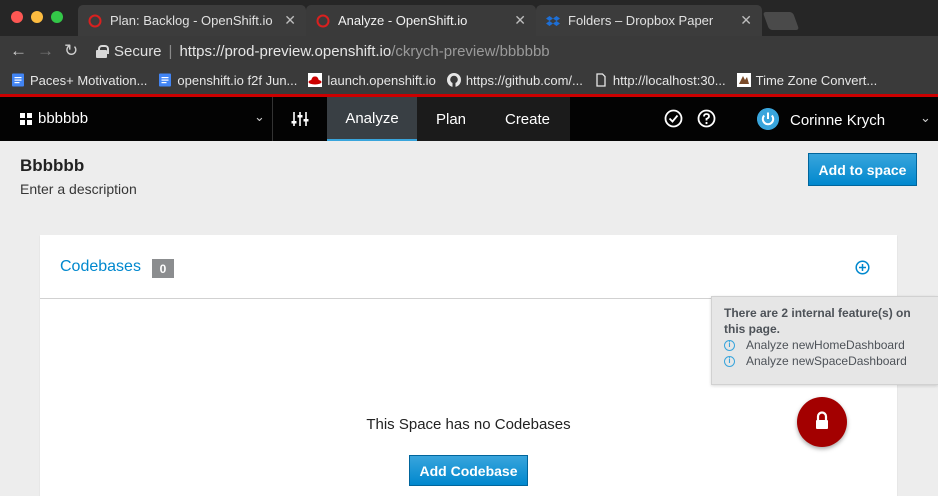  Describe the element at coordinates (18, 51) in the screenshot. I see `back-arrow-icon: ←` at that location.